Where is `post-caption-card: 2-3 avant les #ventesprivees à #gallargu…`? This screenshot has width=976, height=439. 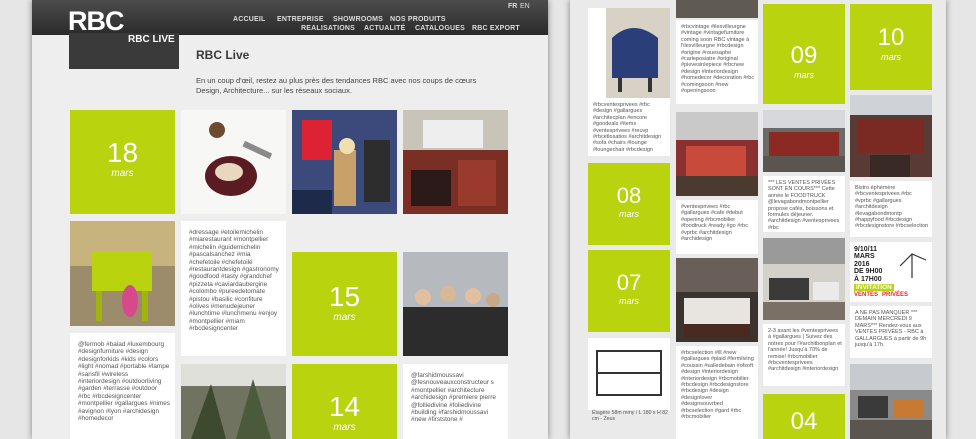 post-caption-card: 2-3 avant les #ventesprivees à #gallargu… is located at coordinates (804, 355).